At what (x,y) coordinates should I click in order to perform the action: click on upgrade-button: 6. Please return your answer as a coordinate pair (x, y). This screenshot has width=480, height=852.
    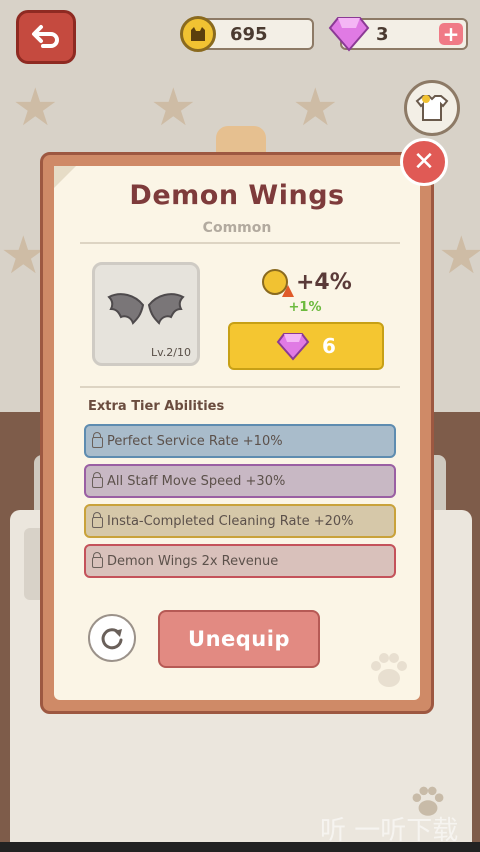
    Looking at the image, I should click on (306, 346).